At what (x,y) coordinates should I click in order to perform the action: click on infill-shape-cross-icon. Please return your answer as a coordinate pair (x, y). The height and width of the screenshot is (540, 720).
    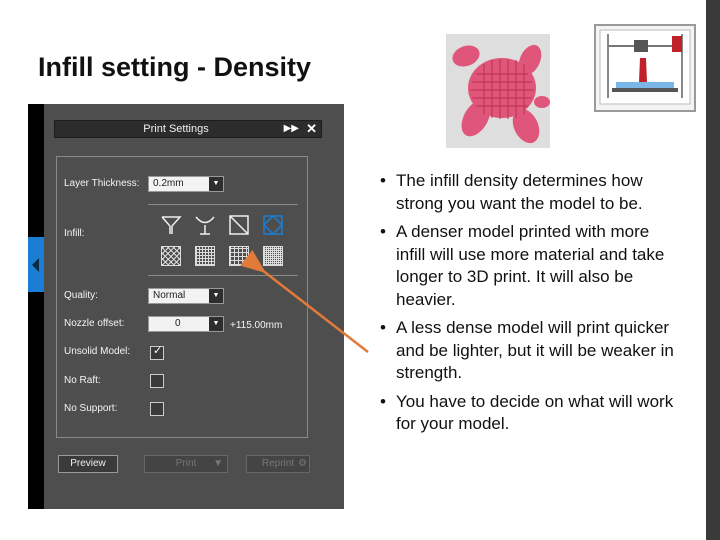
    Looking at the image, I should click on (239, 225).